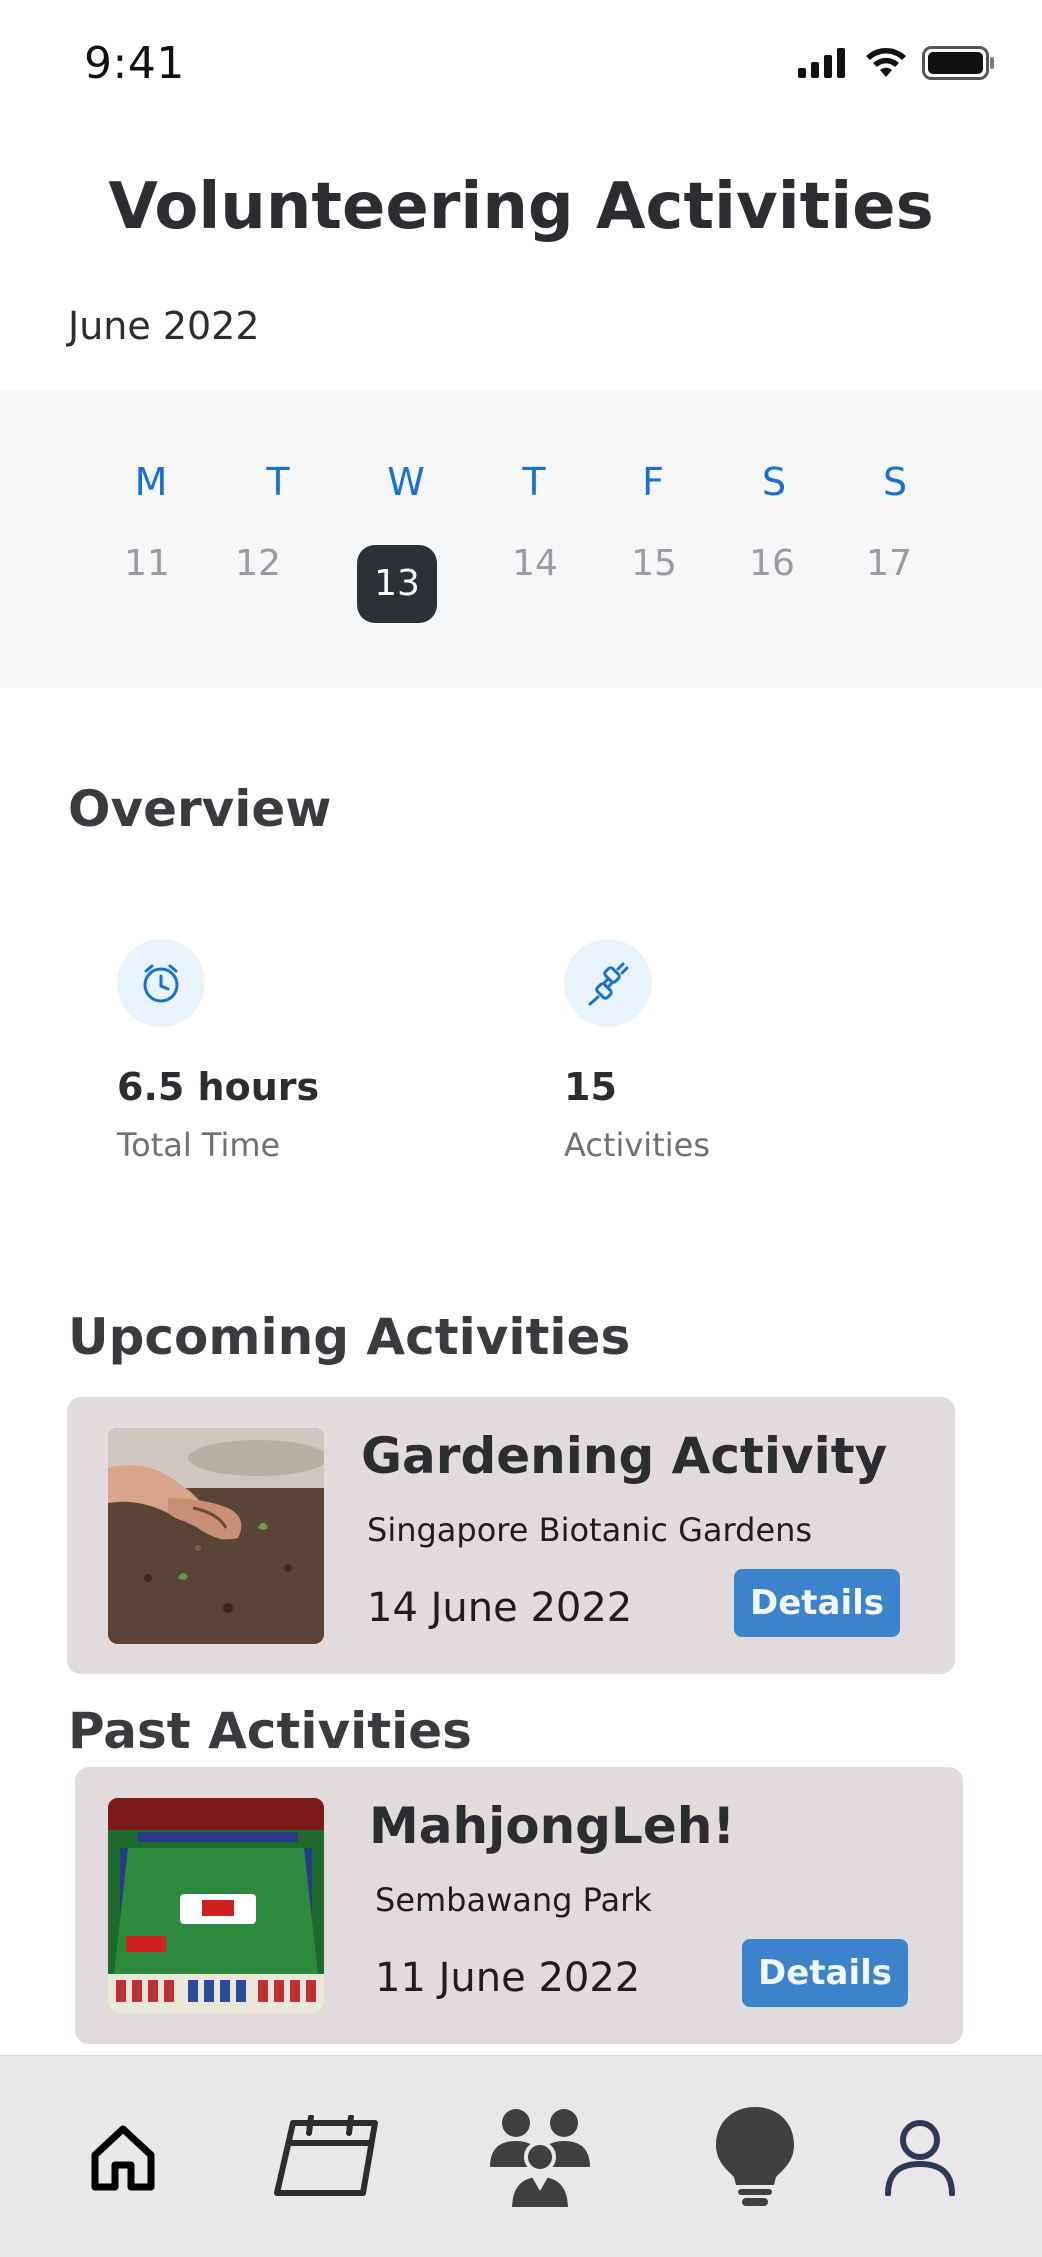 The image size is (1042, 2257). Describe the element at coordinates (521, 539) in the screenshot. I see `week-calendar-strip: M T W T F S S 11 12 13 14 15 16 17` at that location.